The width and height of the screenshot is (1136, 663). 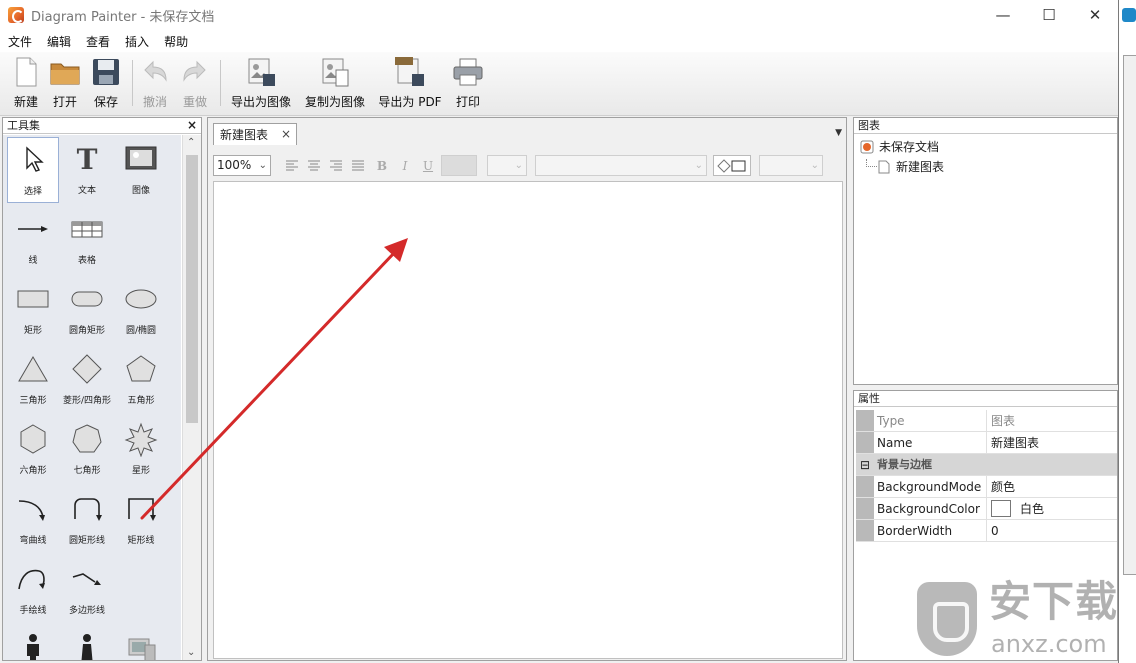 What do you see at coordinates (335, 84) in the screenshot?
I see `copy-image-button: 复制为图像` at bounding box center [335, 84].